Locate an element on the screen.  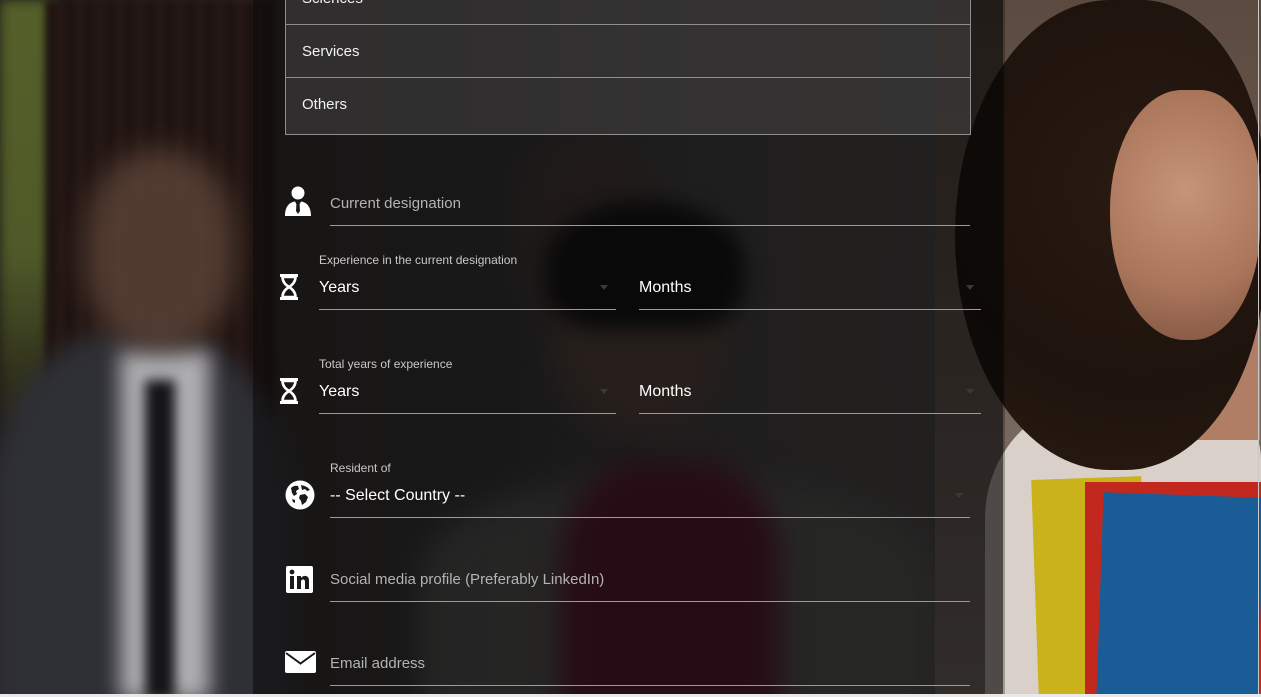
window-edge is located at coordinates (1258, 348).